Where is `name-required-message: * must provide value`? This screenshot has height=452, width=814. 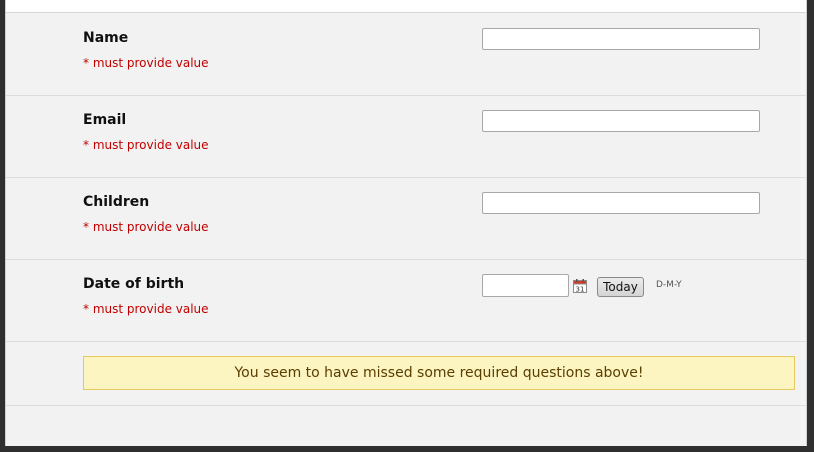 name-required-message: * must provide value is located at coordinates (146, 63).